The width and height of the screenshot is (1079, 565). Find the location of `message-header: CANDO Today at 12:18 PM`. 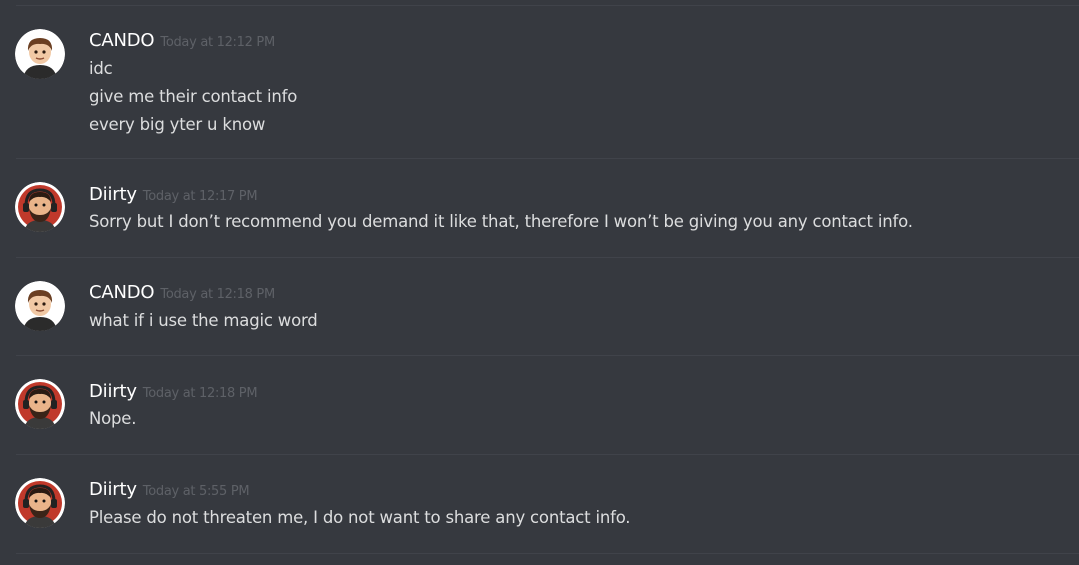

message-header: CANDO Today at 12:18 PM is located at coordinates (182, 292).